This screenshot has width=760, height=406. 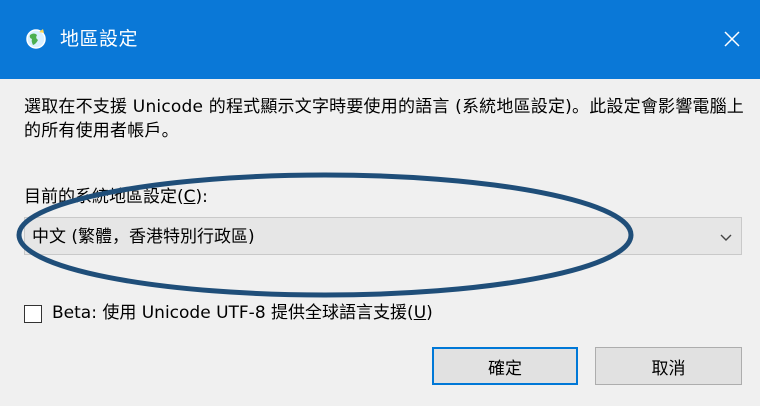 I want to click on ok-button: 確定, so click(x=505, y=366).